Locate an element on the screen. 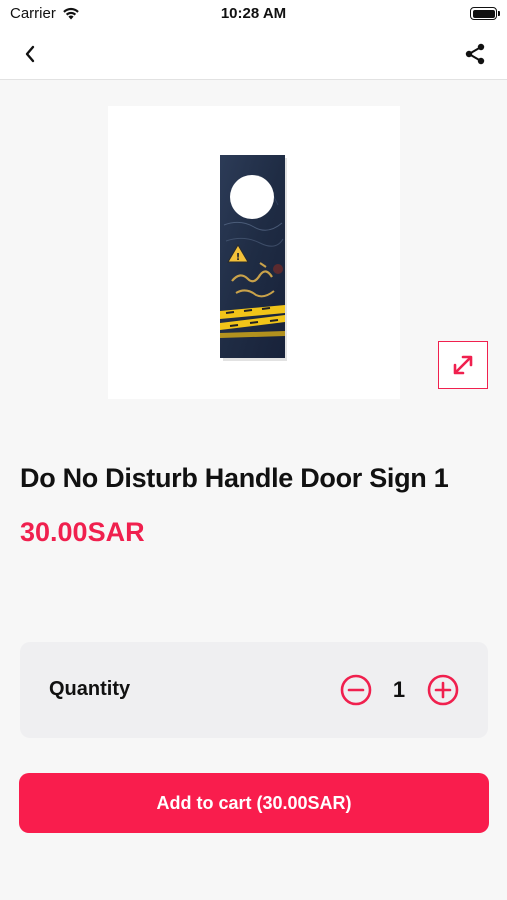 The height and width of the screenshot is (900, 507). plus-circle-icon is located at coordinates (443, 690).